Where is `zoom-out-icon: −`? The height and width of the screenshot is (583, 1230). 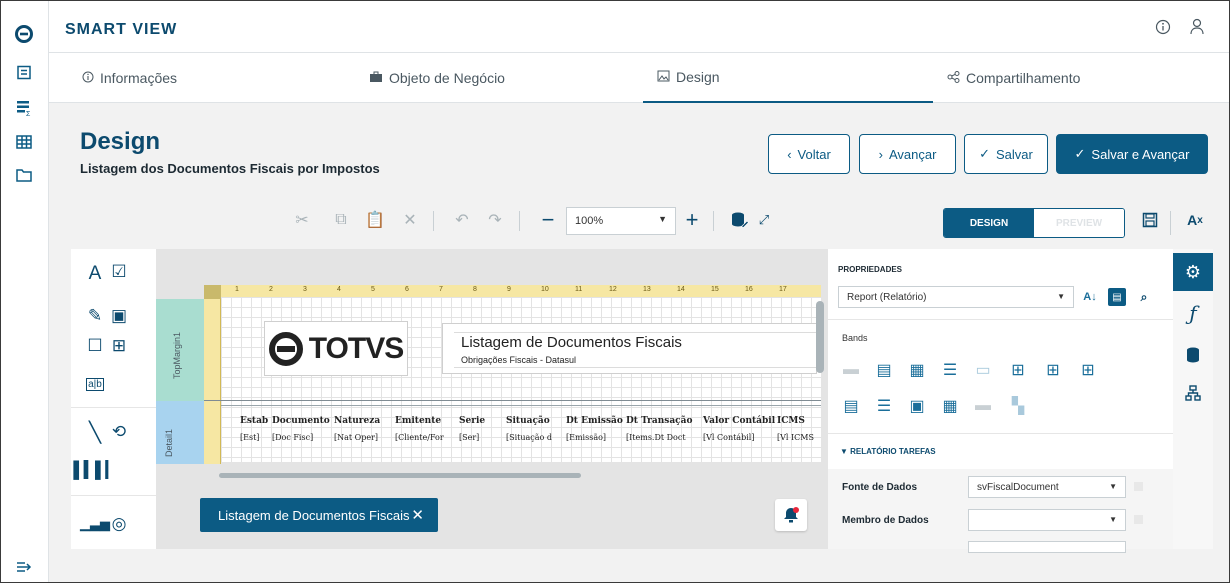
zoom-out-icon: − is located at coordinates (548, 219).